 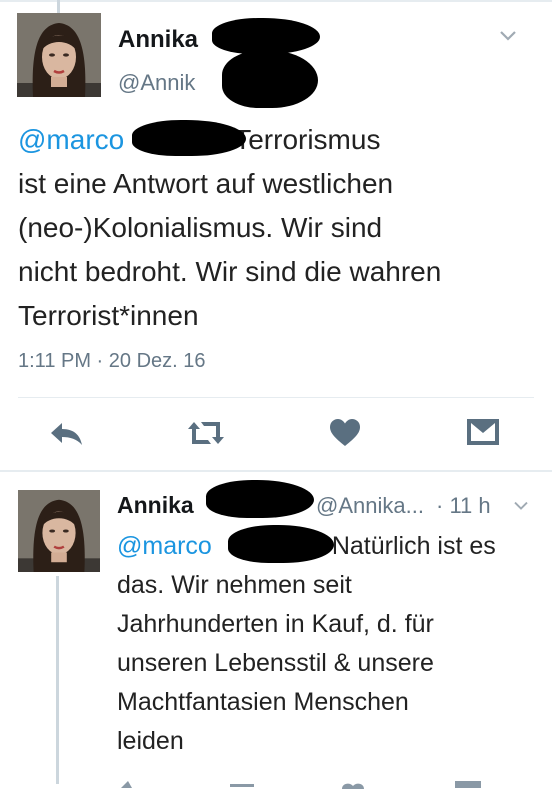 I want to click on reply-text-fragment: Natürlich ist es, so click(x=413, y=546).